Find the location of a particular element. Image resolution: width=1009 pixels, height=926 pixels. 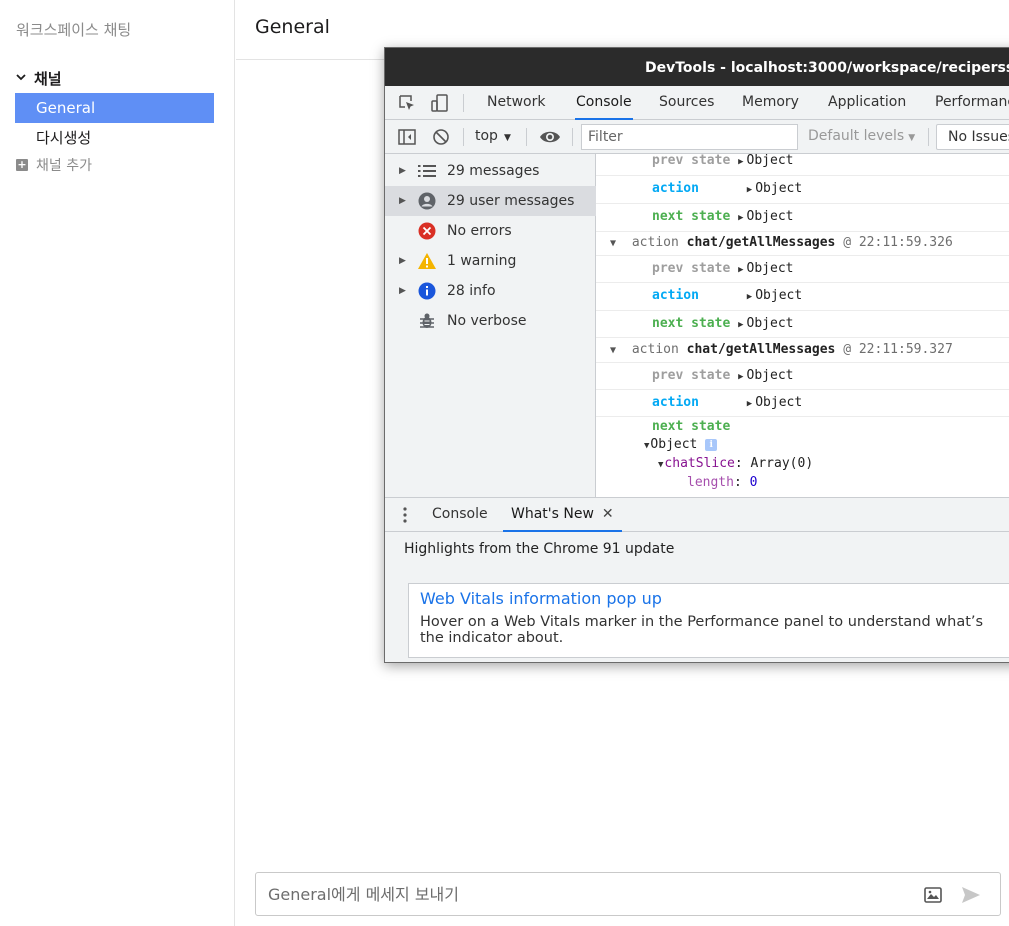

object-tree-length: length: 0 is located at coordinates (722, 482).